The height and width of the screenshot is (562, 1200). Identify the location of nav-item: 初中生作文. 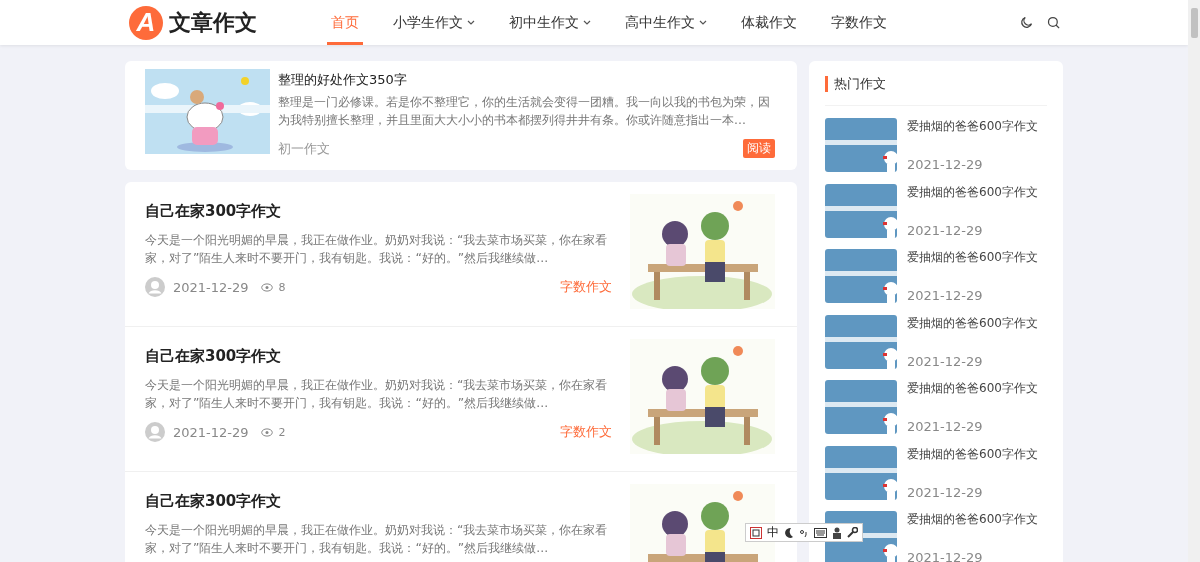
(550, 22).